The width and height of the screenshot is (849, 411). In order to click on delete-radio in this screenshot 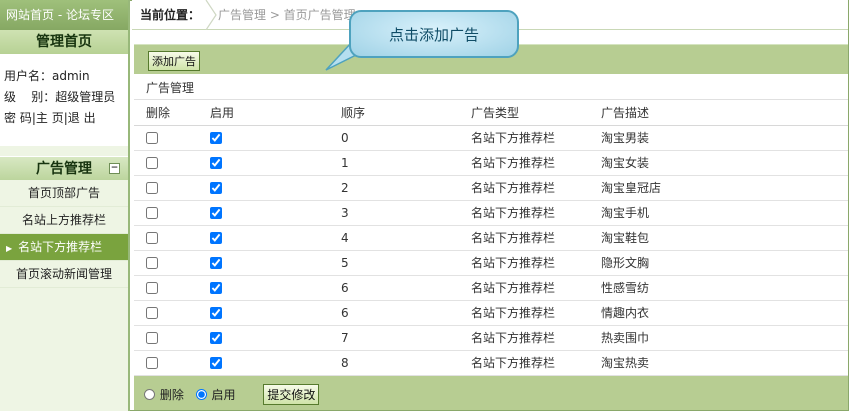, I will do `click(149, 394)`.